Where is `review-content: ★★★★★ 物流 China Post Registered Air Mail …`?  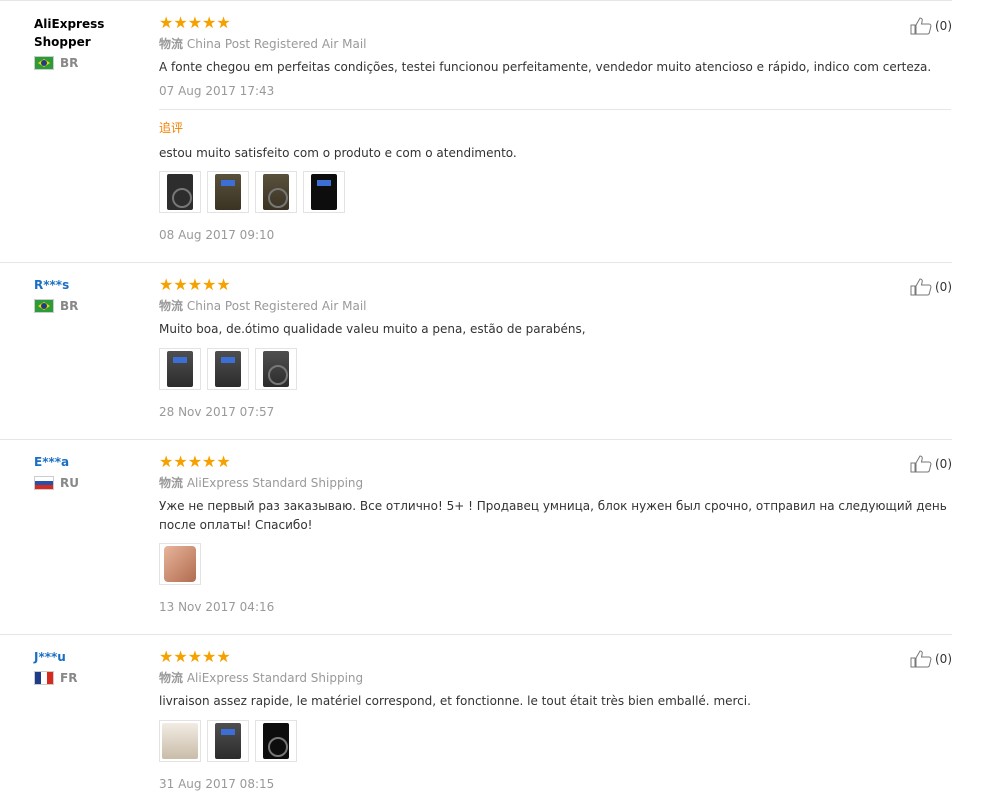 review-content: ★★★★★ 物流 China Post Registered Air Mail … is located at coordinates (554, 348).